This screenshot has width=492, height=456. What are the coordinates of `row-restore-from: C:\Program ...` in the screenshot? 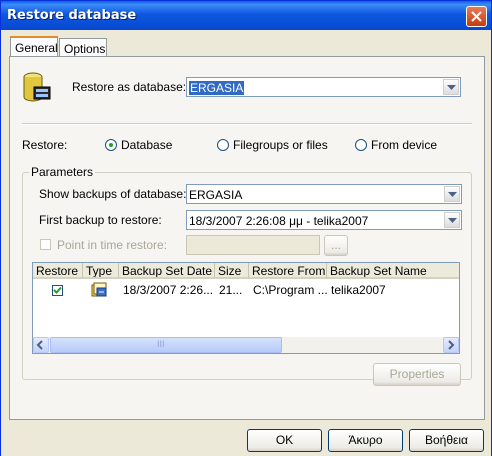 It's located at (290, 290).